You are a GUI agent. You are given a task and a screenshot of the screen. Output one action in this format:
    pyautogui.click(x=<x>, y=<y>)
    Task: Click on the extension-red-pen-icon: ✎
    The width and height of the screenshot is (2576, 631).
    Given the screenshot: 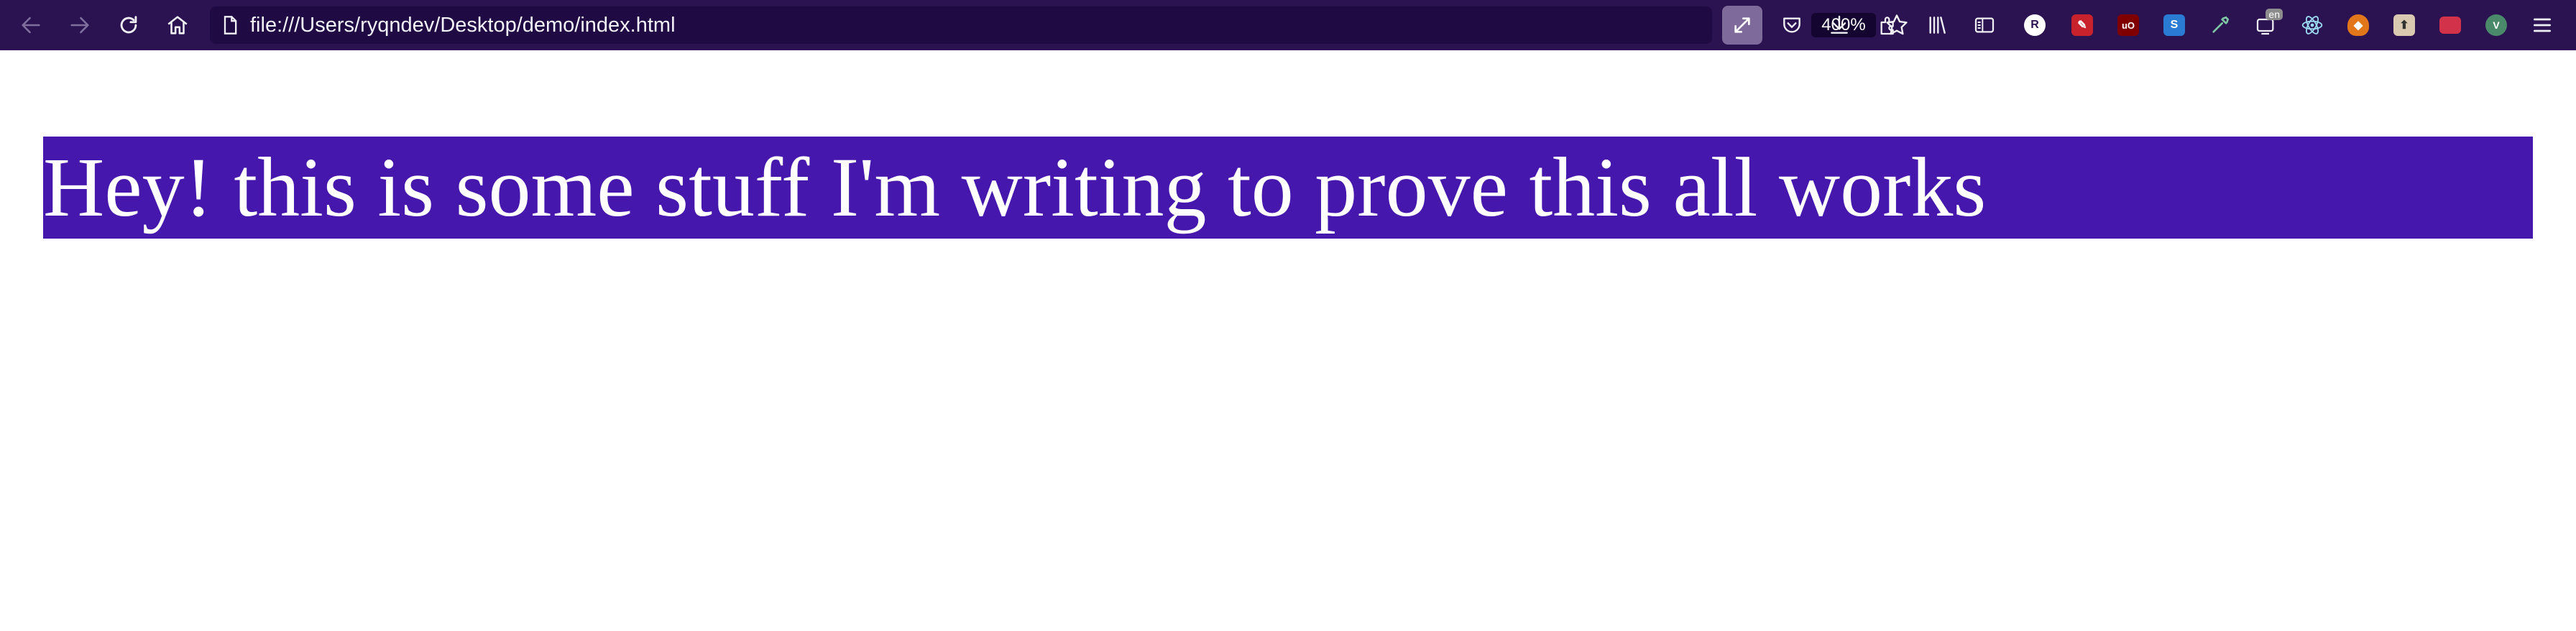 What is the action you would take?
    pyautogui.click(x=2082, y=25)
    